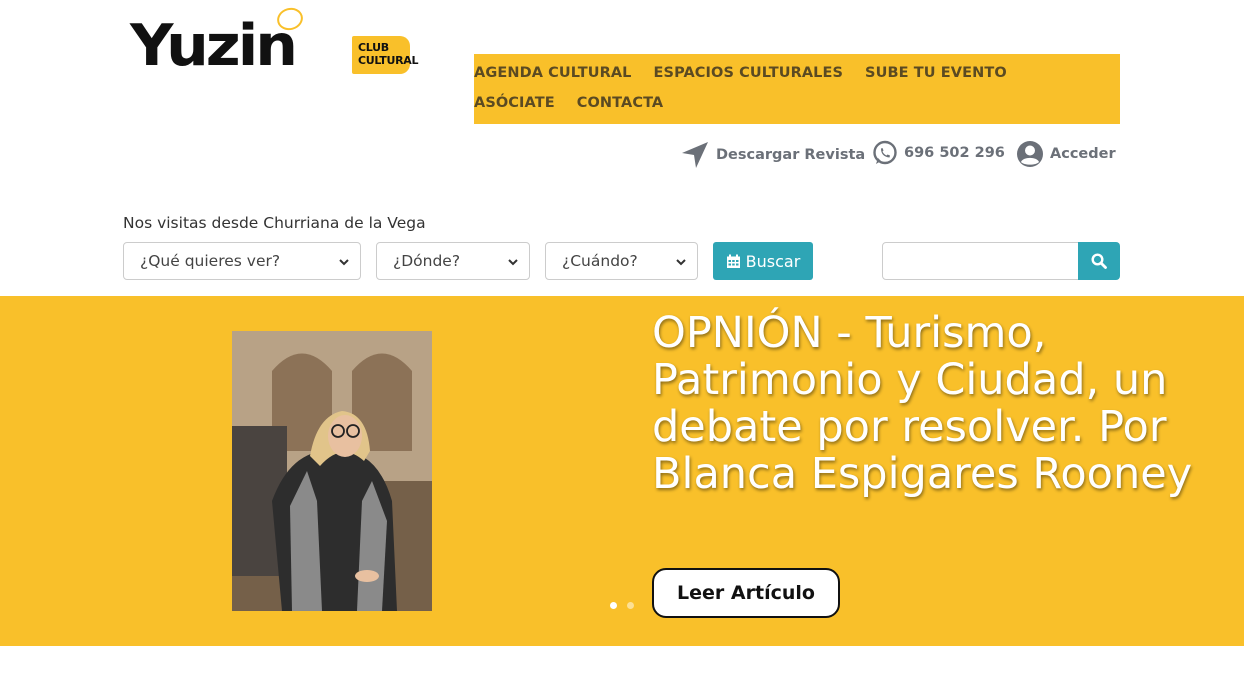  I want to click on nav-item-contacta: CONTACTA, so click(620, 103).